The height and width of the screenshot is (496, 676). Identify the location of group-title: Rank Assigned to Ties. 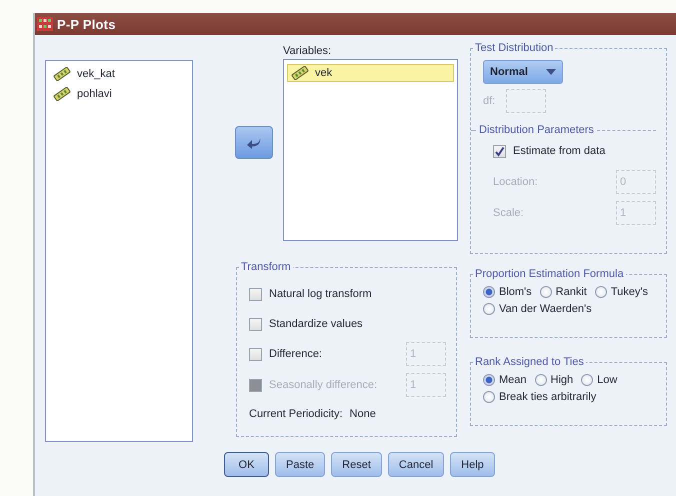
(529, 362).